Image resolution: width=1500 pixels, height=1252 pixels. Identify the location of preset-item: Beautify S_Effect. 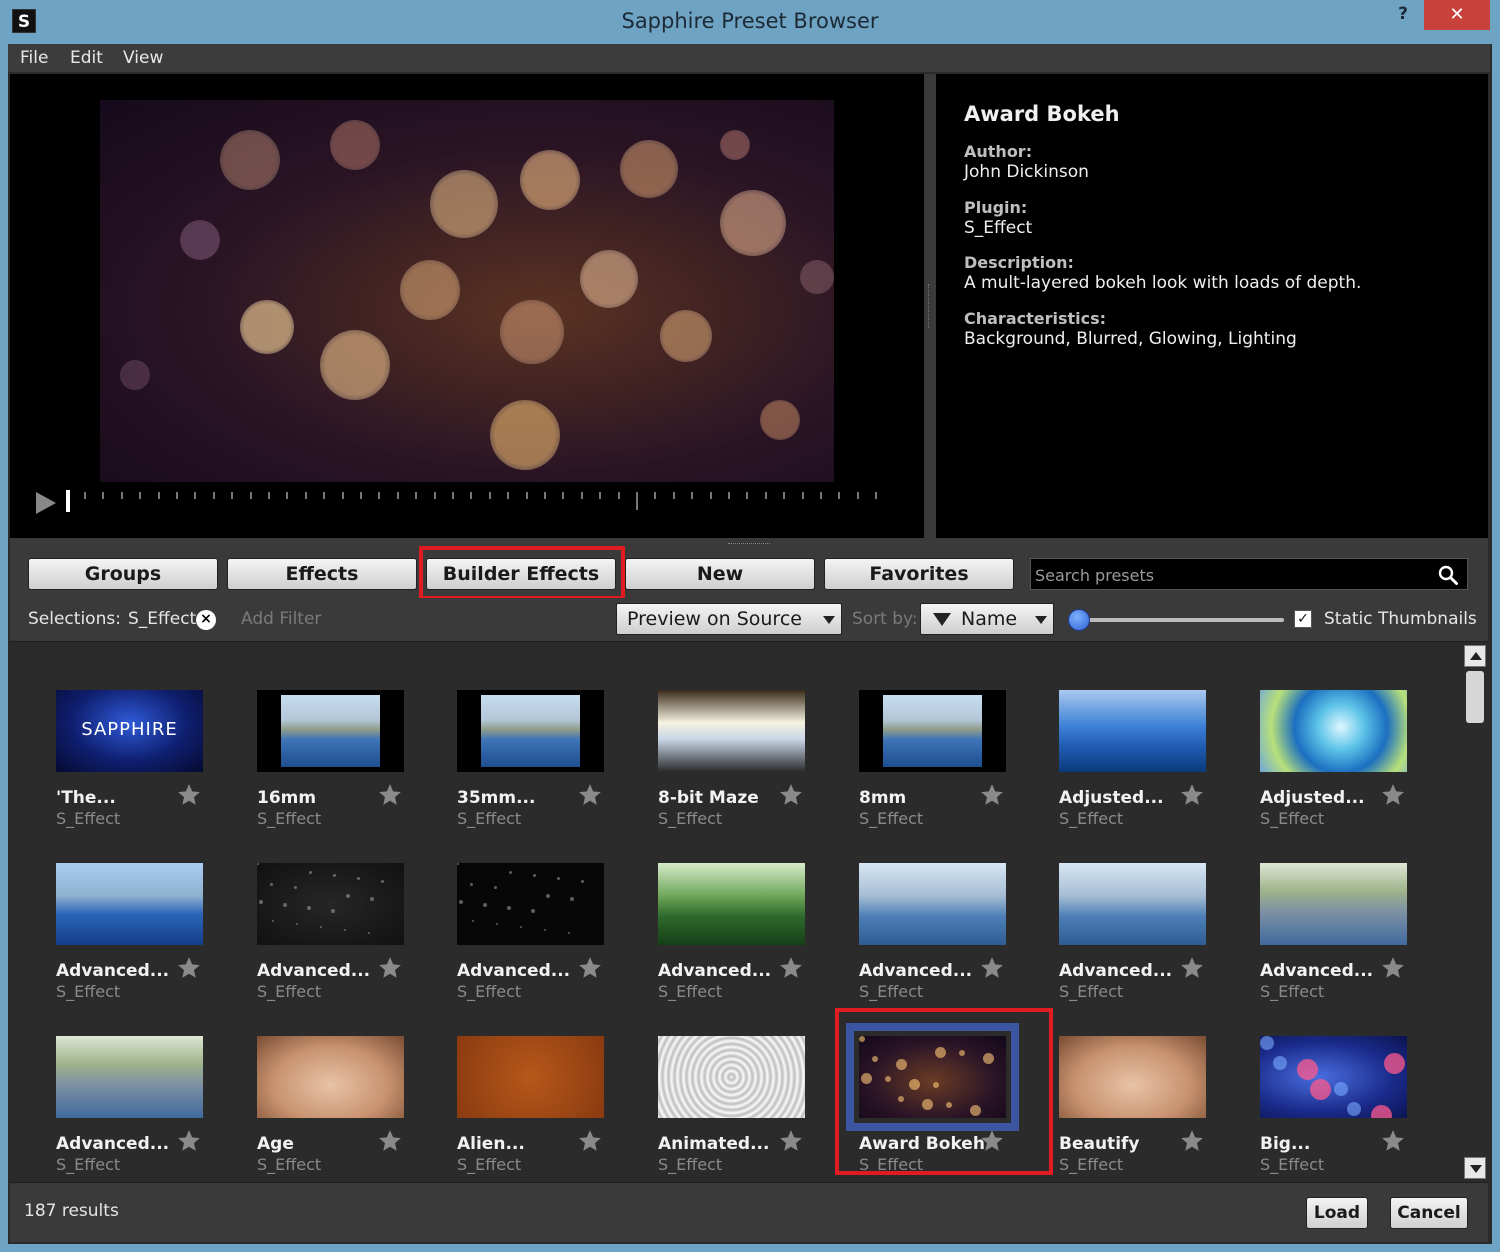
(1144, 1108).